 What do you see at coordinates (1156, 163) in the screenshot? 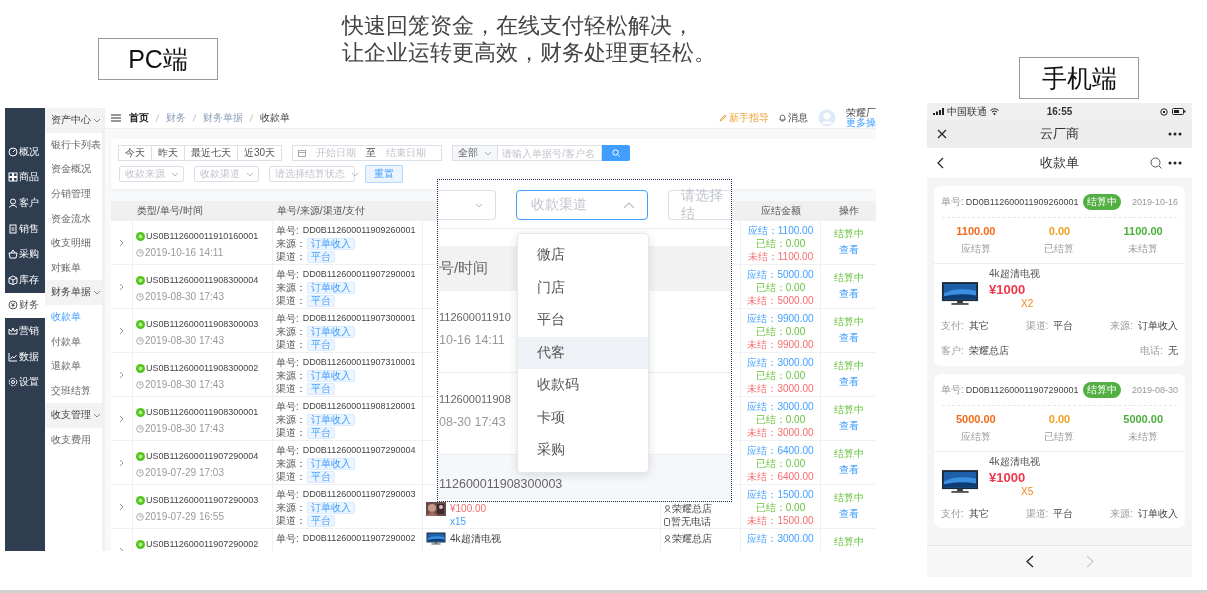
I see `search-icon` at bounding box center [1156, 163].